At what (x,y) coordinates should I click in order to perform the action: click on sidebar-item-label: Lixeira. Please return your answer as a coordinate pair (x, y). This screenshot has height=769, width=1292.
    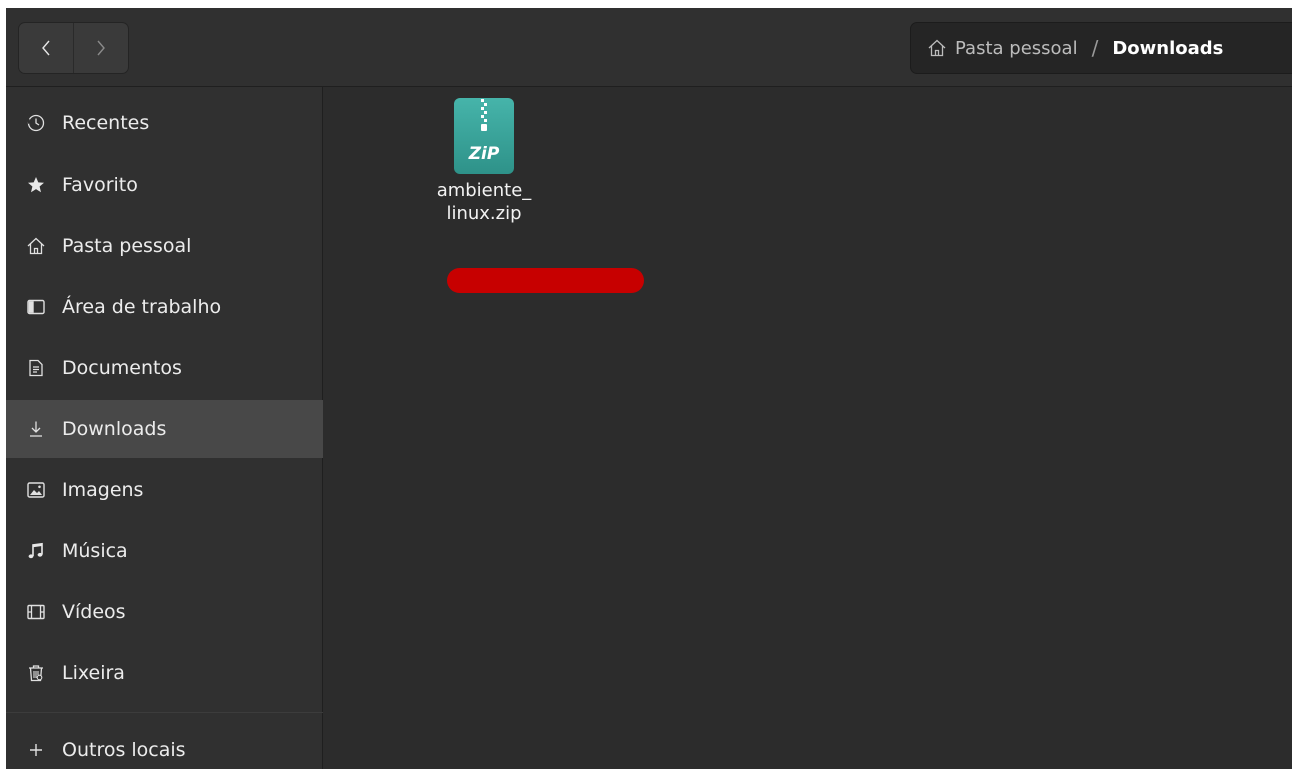
    Looking at the image, I should click on (93, 673).